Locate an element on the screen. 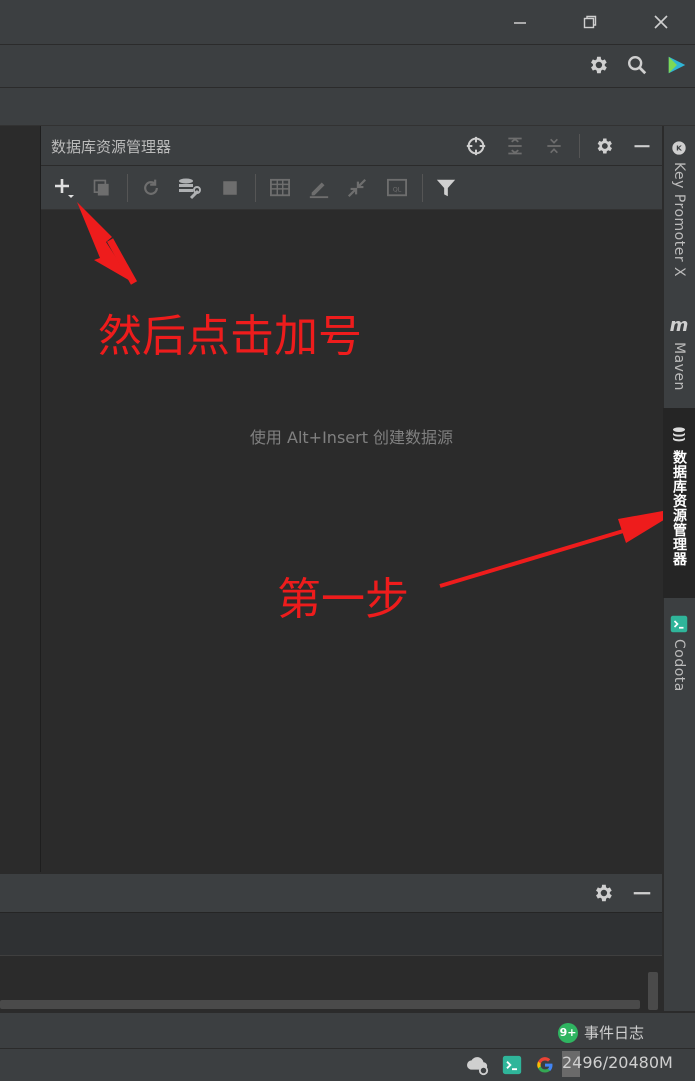 The image size is (695, 1081). annotation-arrow-step is located at coordinates (562, 547).